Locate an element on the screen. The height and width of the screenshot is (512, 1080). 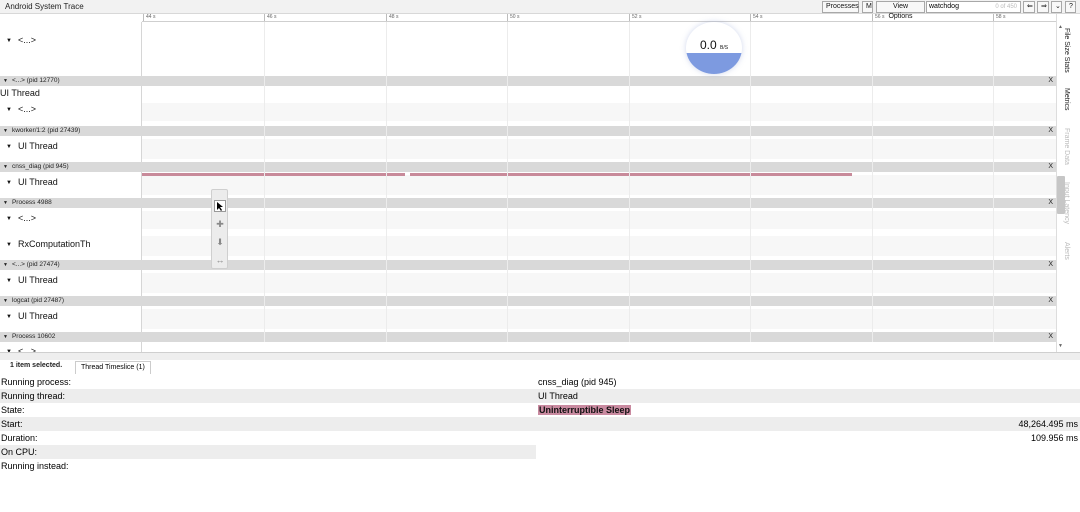
tab-file-size-stats: File Size Stats is located at coordinates (1066, 50).